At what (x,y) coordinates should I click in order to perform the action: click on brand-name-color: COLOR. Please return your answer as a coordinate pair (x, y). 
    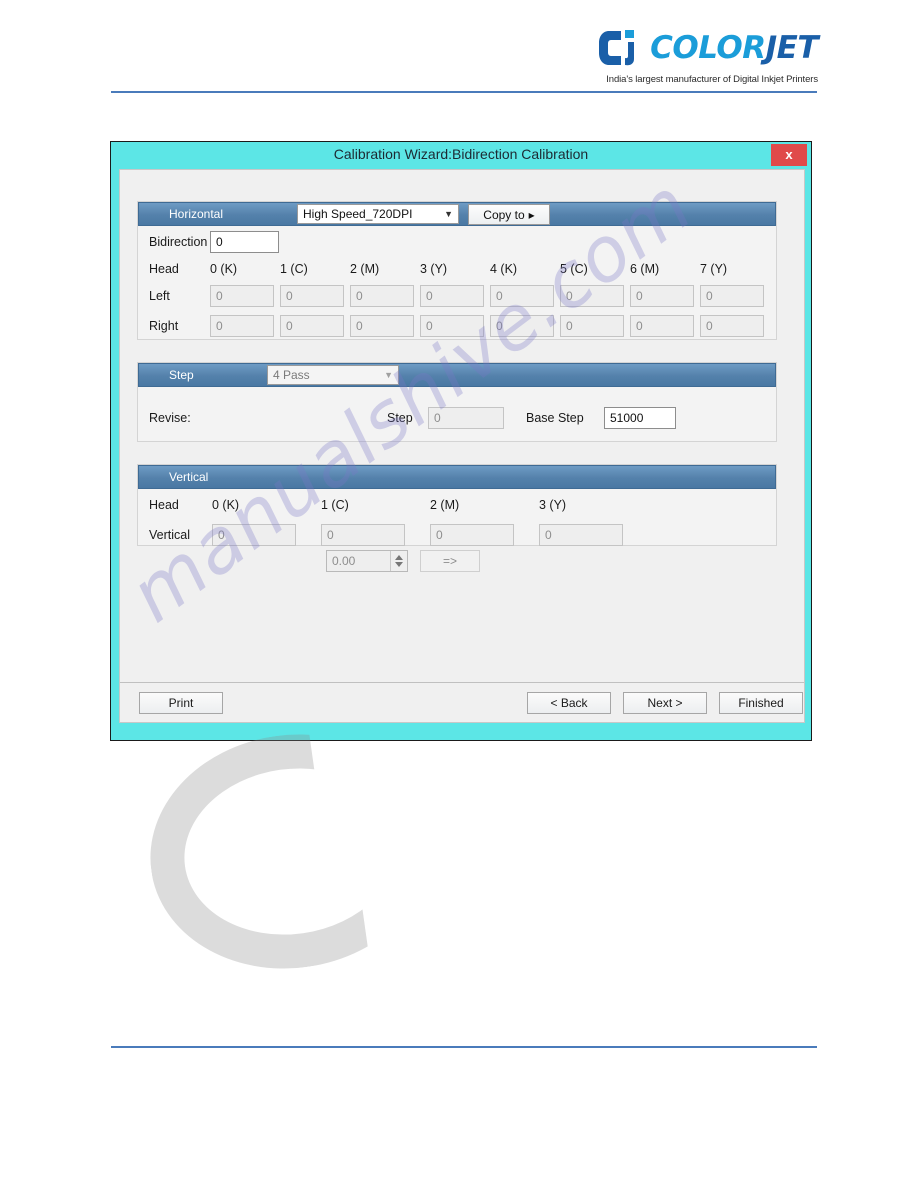
    Looking at the image, I should click on (708, 47).